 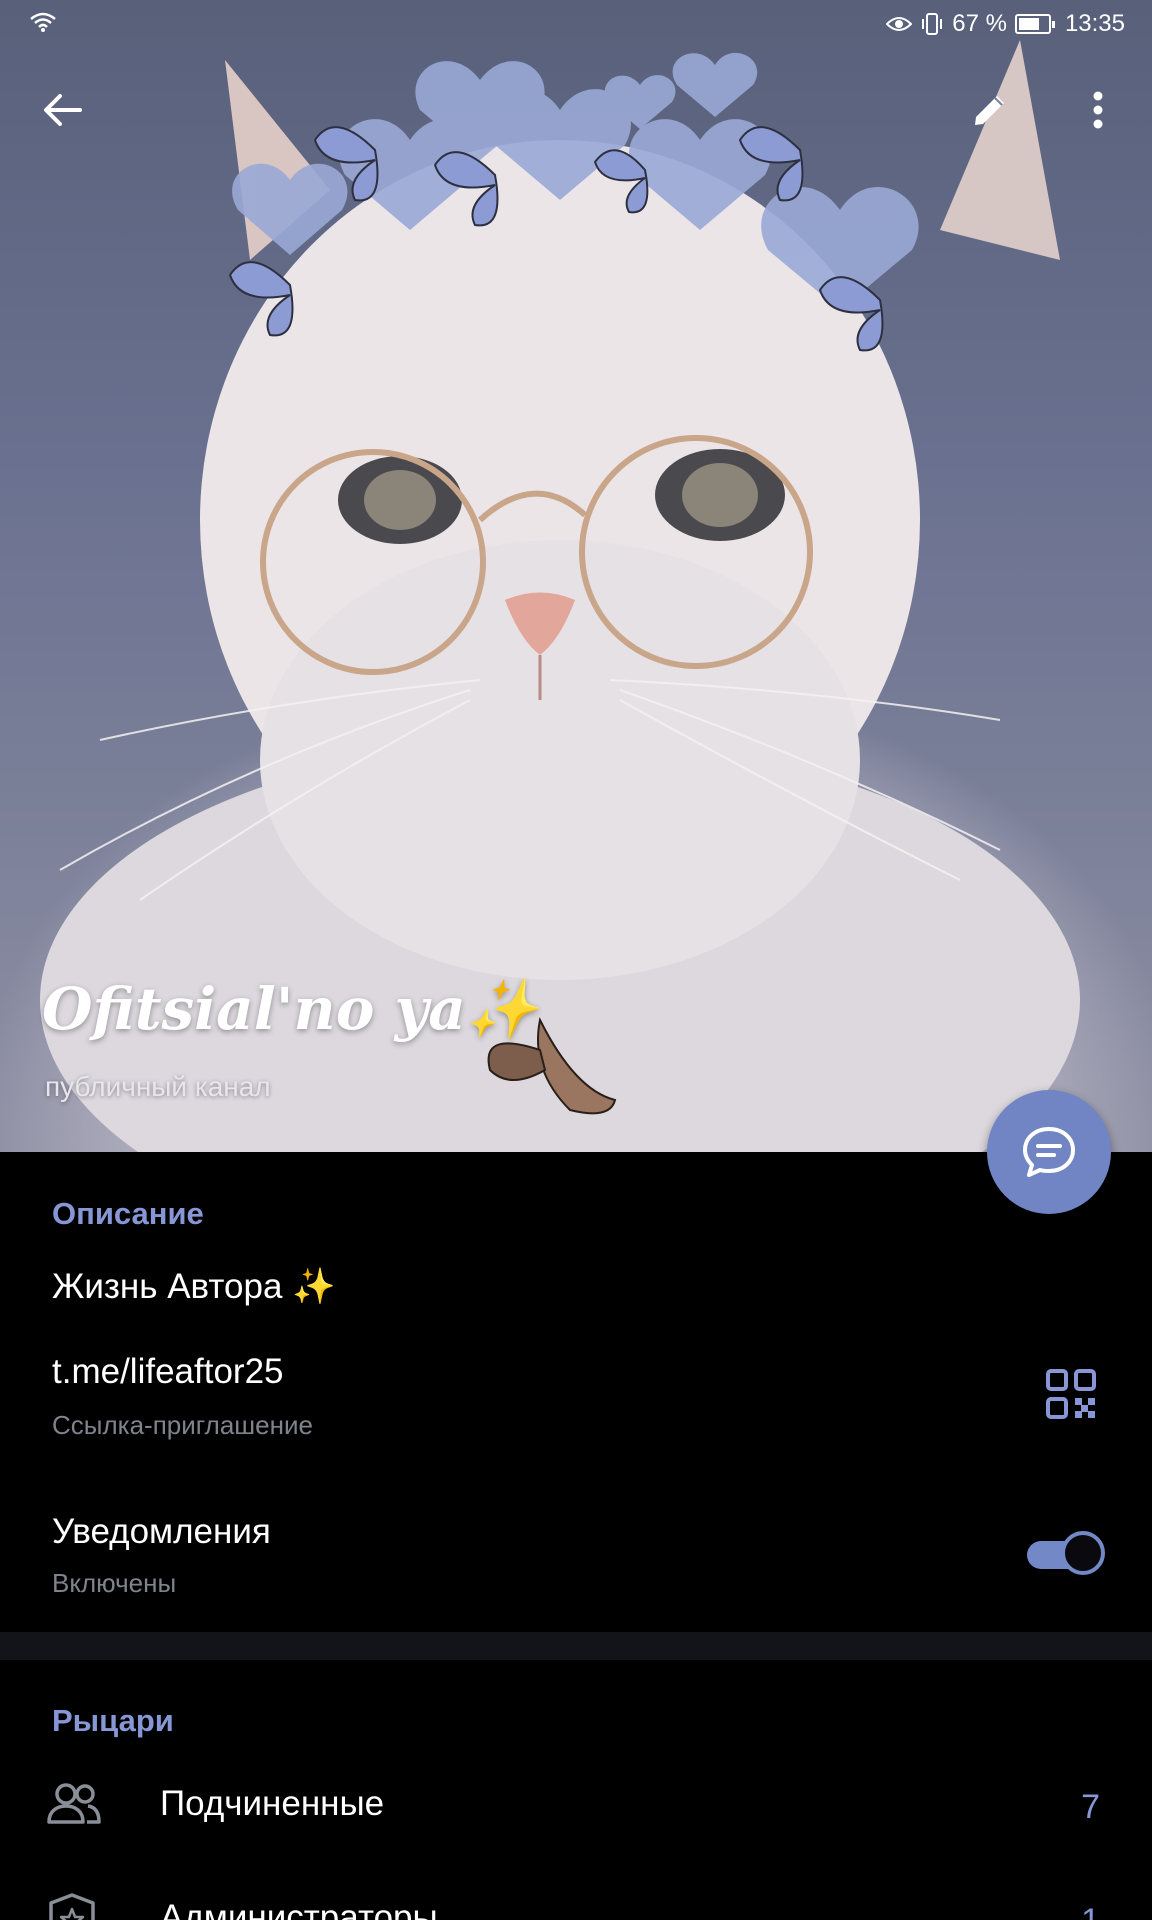 What do you see at coordinates (43, 22) in the screenshot?
I see `wifi-icon` at bounding box center [43, 22].